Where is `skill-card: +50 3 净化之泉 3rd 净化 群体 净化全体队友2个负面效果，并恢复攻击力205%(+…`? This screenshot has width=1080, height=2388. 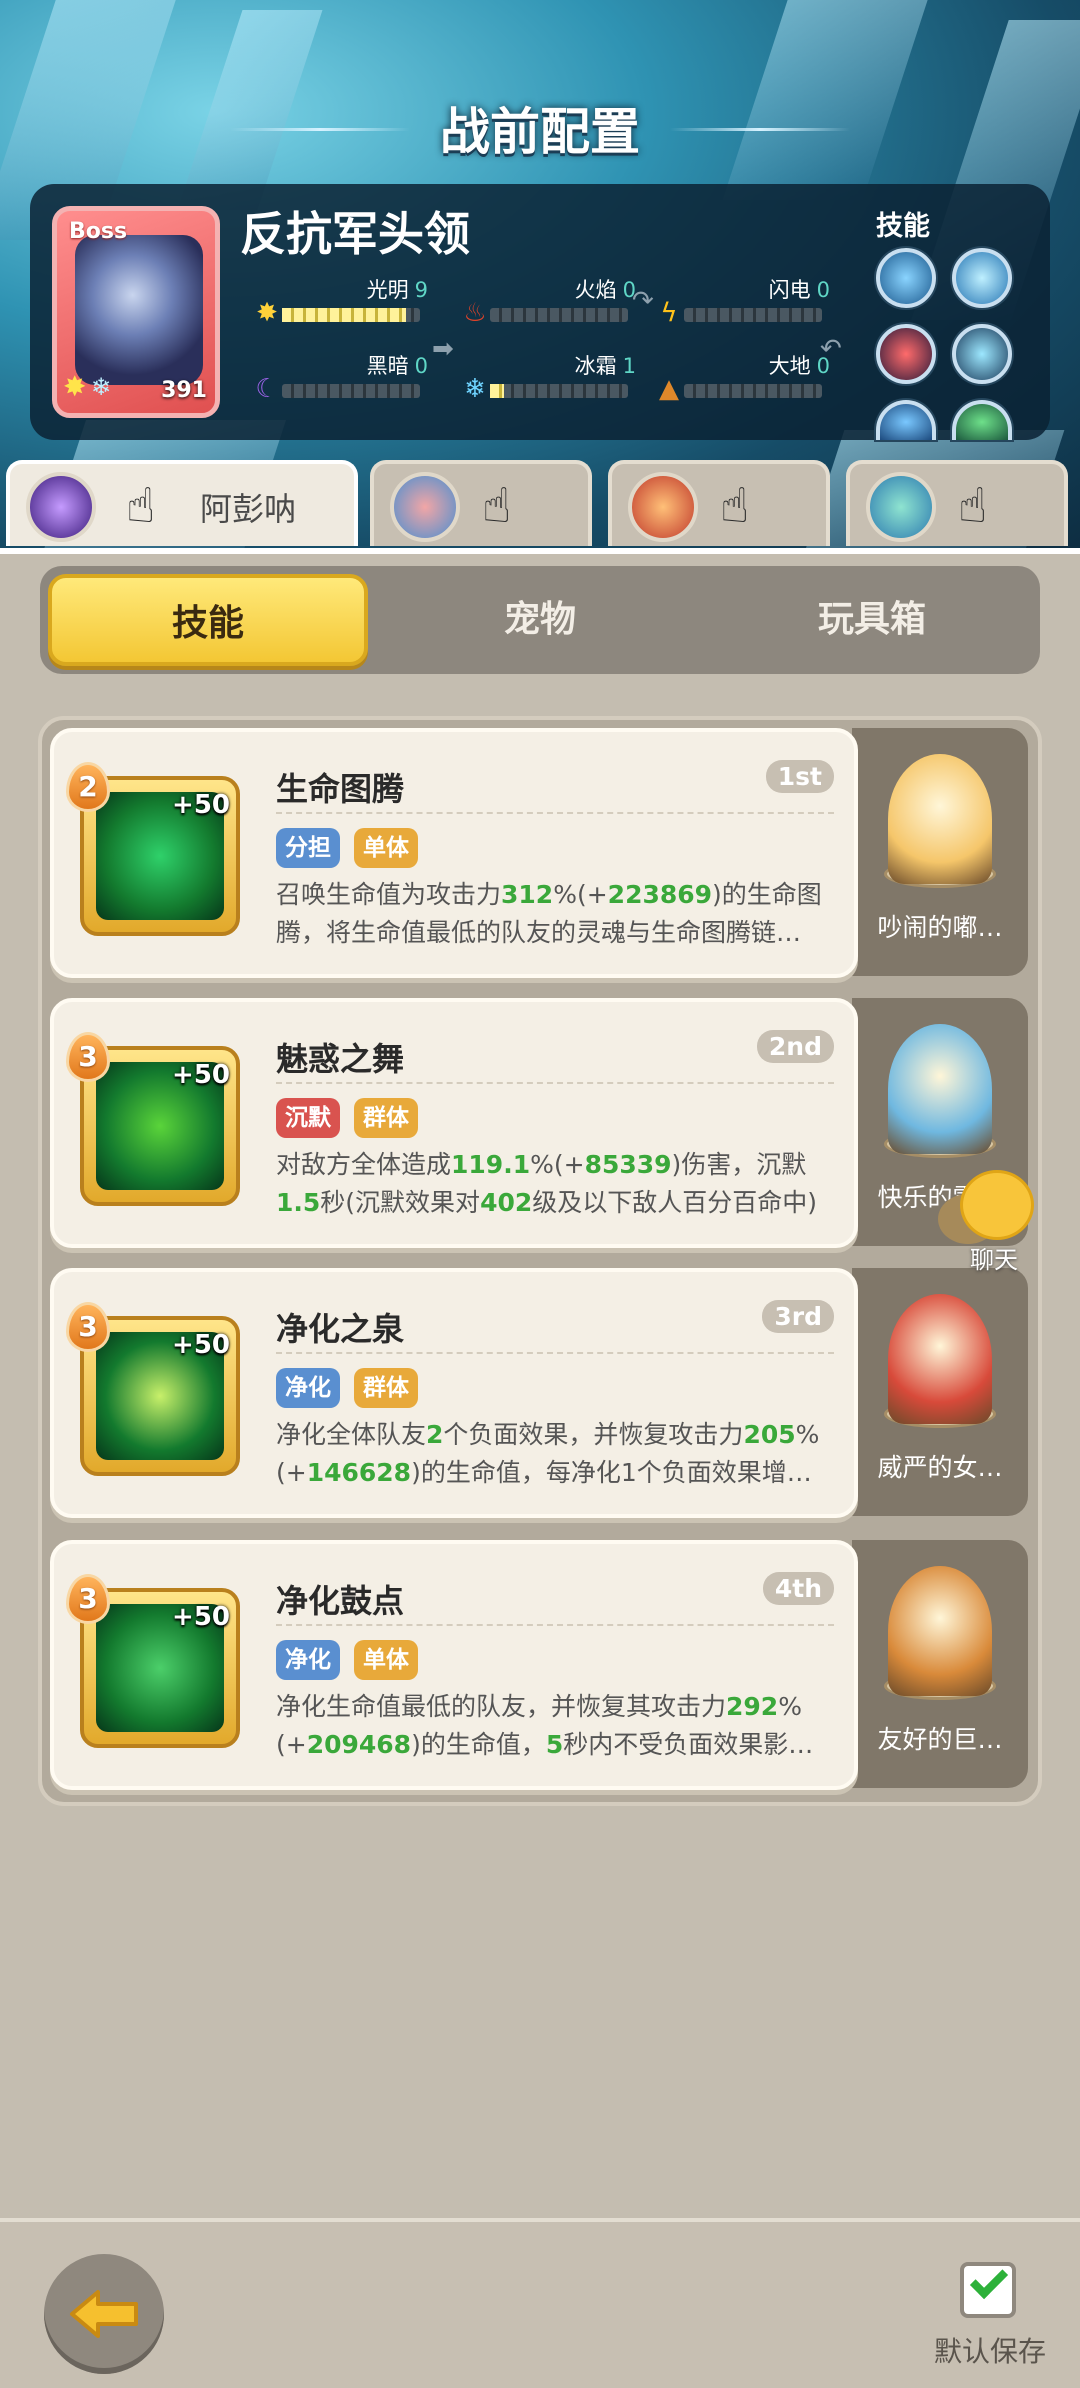
skill-card: +50 3 净化之泉 3rd 净化 群体 净化全体队友2个负面效果，并恢复攻击力205%(+… is located at coordinates (454, 1393).